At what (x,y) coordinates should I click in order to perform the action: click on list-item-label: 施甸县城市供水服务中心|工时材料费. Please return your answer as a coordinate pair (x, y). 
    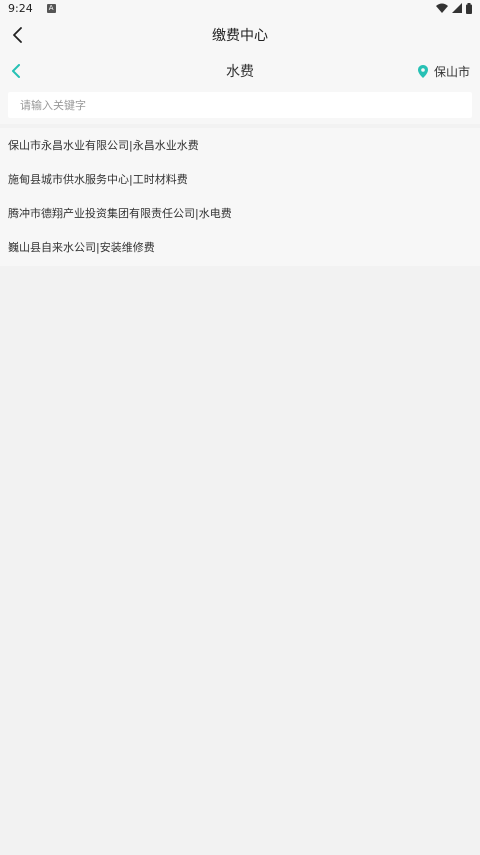
    Looking at the image, I should click on (98, 179).